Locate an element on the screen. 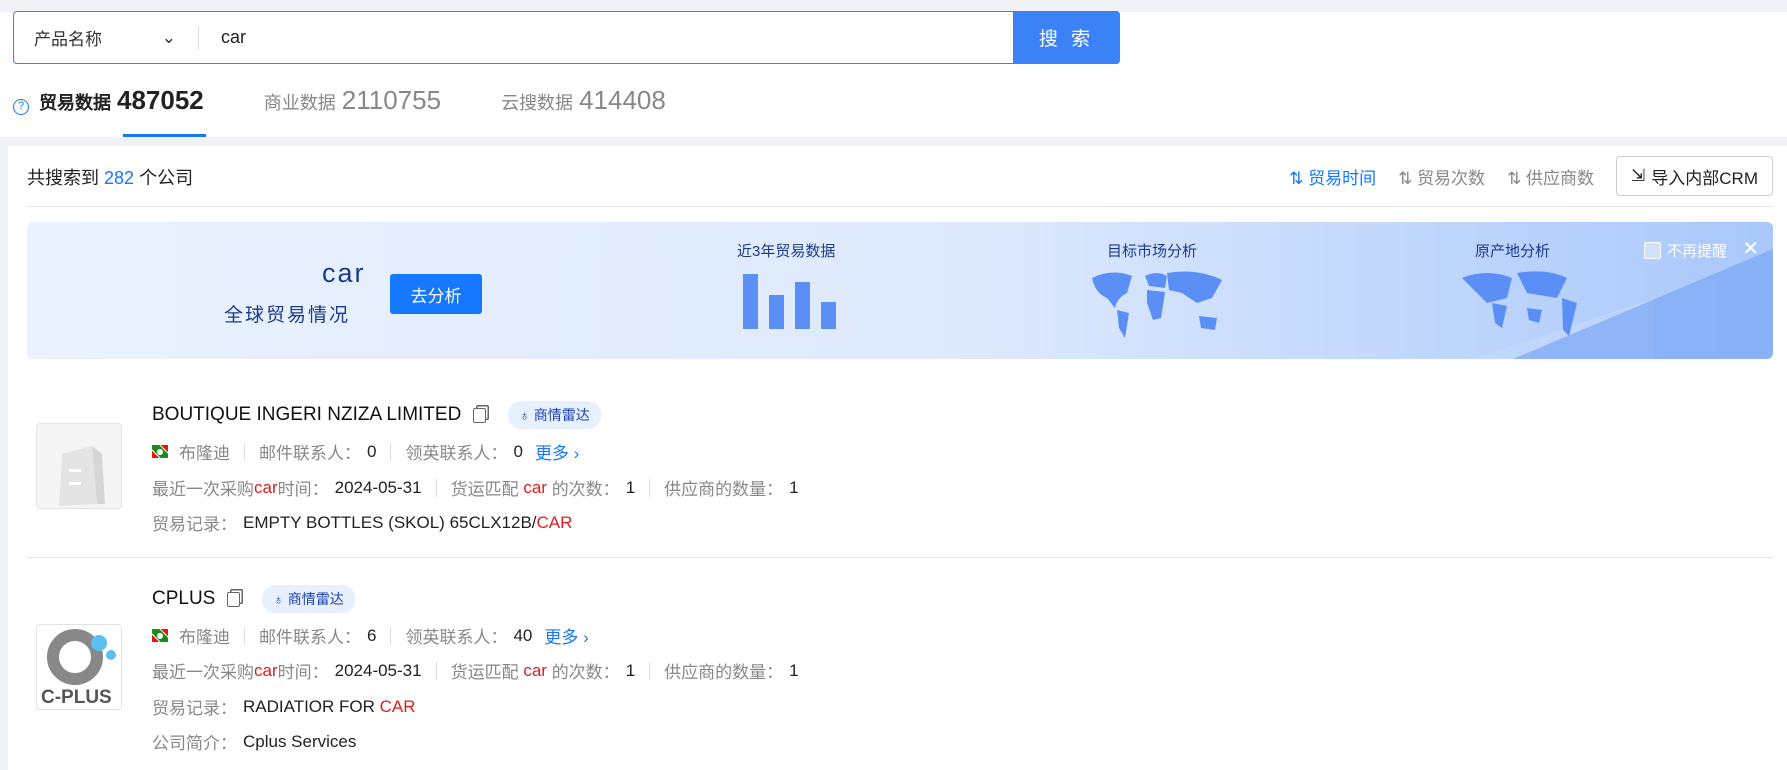 This screenshot has width=1787, height=770. label: 供应商的数量： is located at coordinates (724, 672).